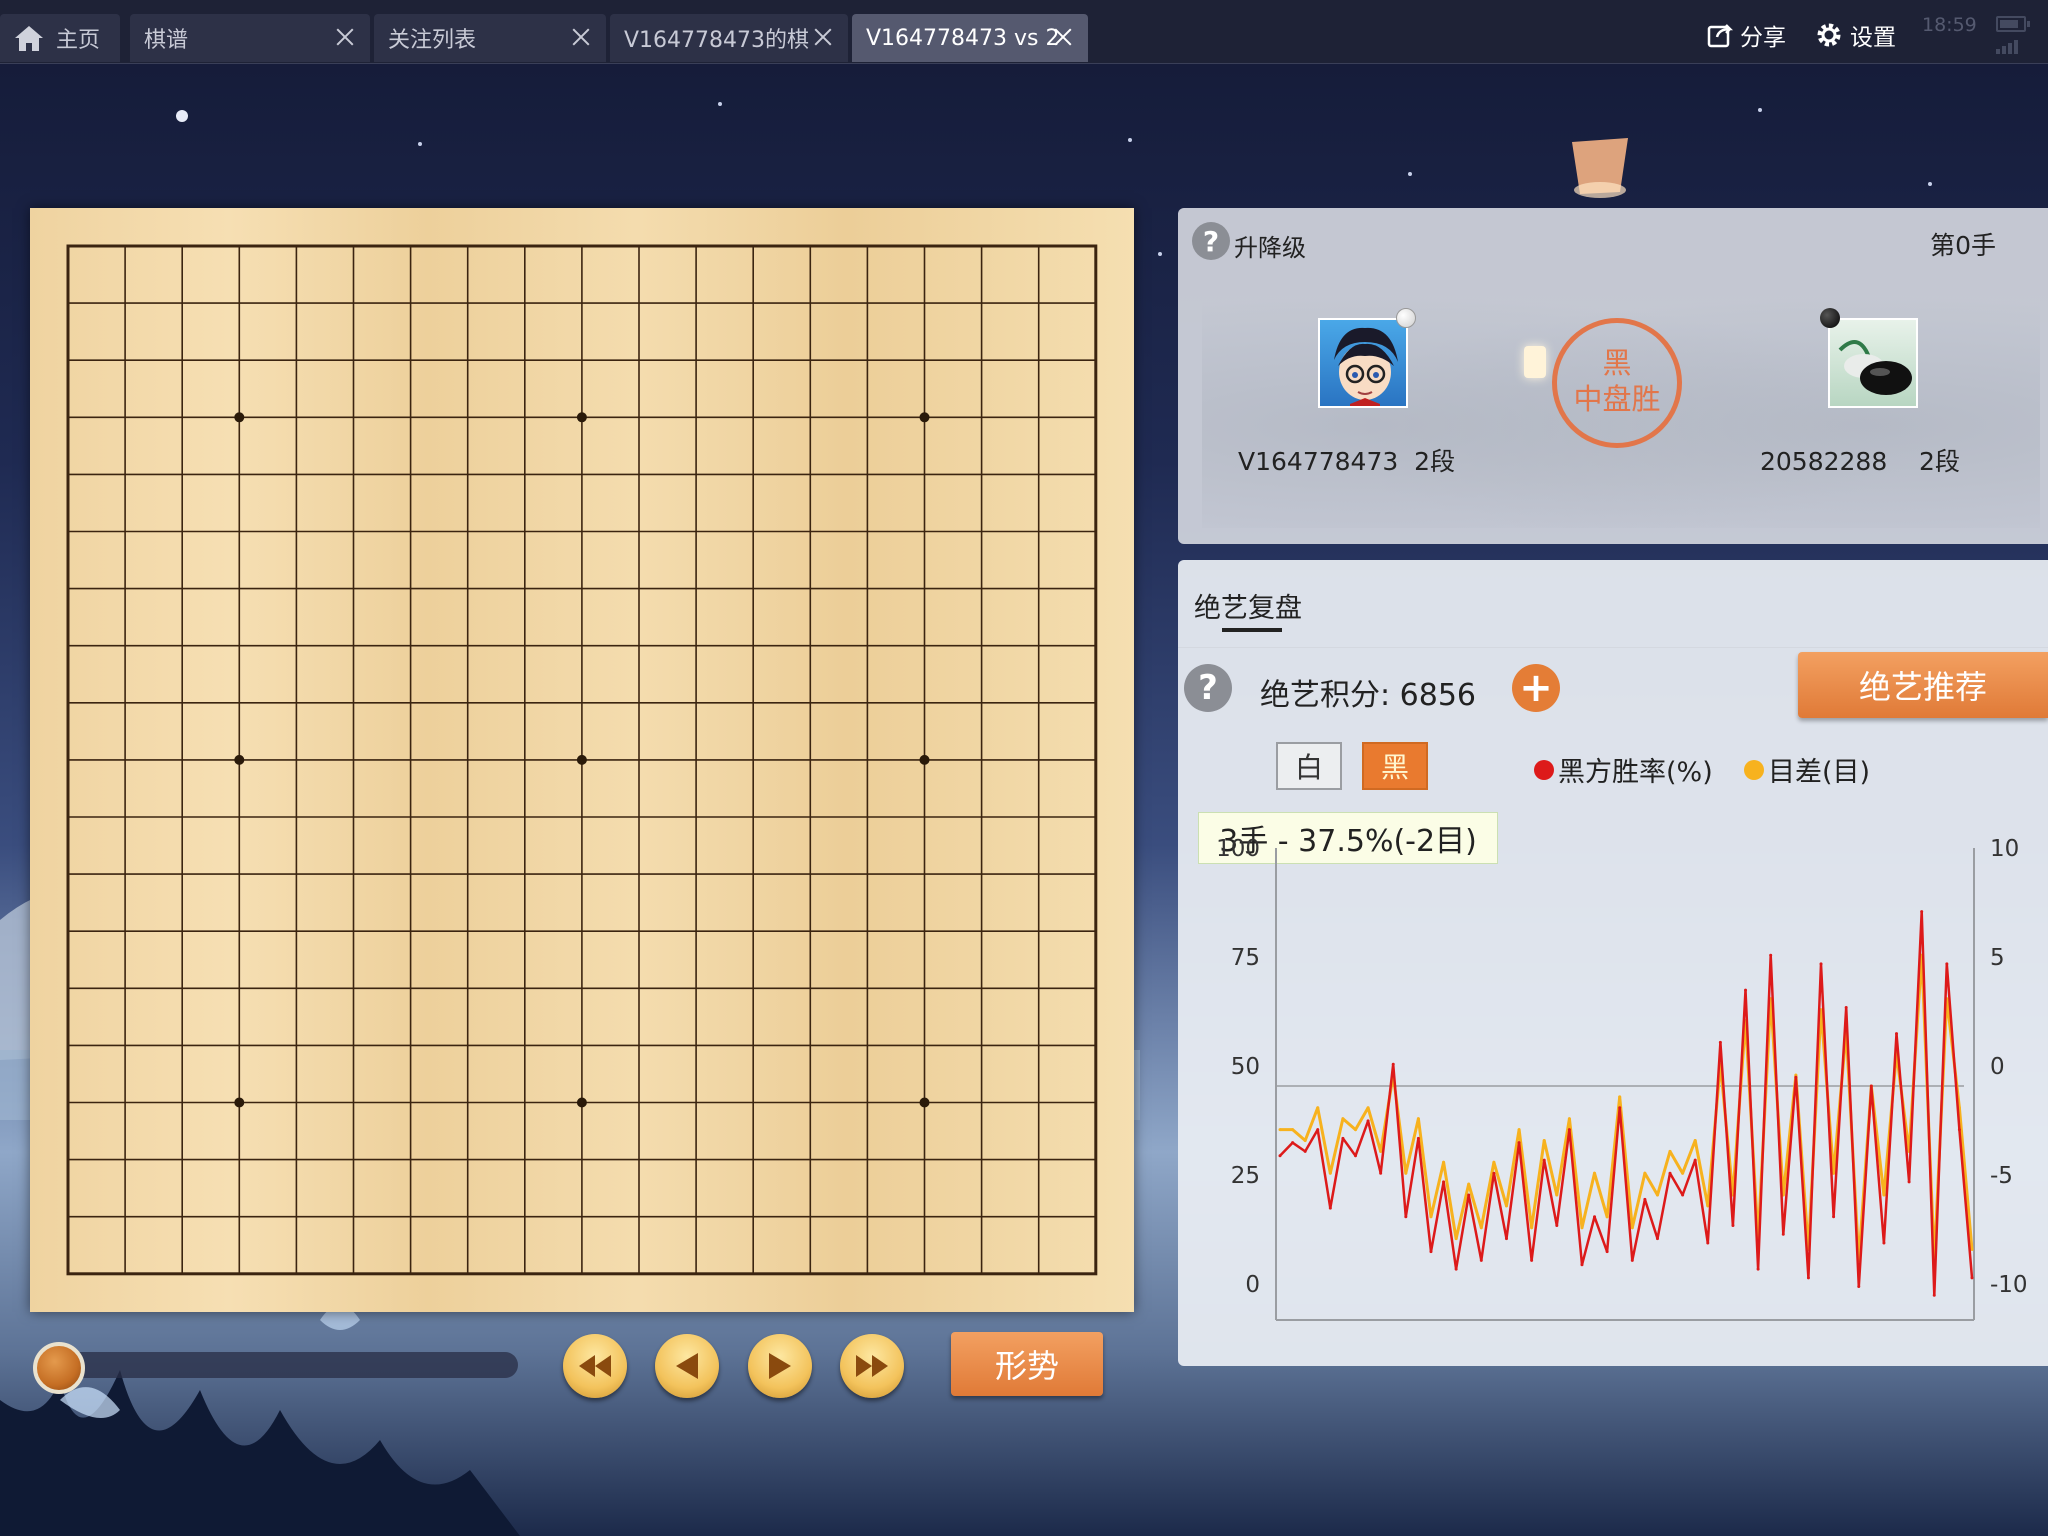  What do you see at coordinates (1720, 36) in the screenshot?
I see `share-icon` at bounding box center [1720, 36].